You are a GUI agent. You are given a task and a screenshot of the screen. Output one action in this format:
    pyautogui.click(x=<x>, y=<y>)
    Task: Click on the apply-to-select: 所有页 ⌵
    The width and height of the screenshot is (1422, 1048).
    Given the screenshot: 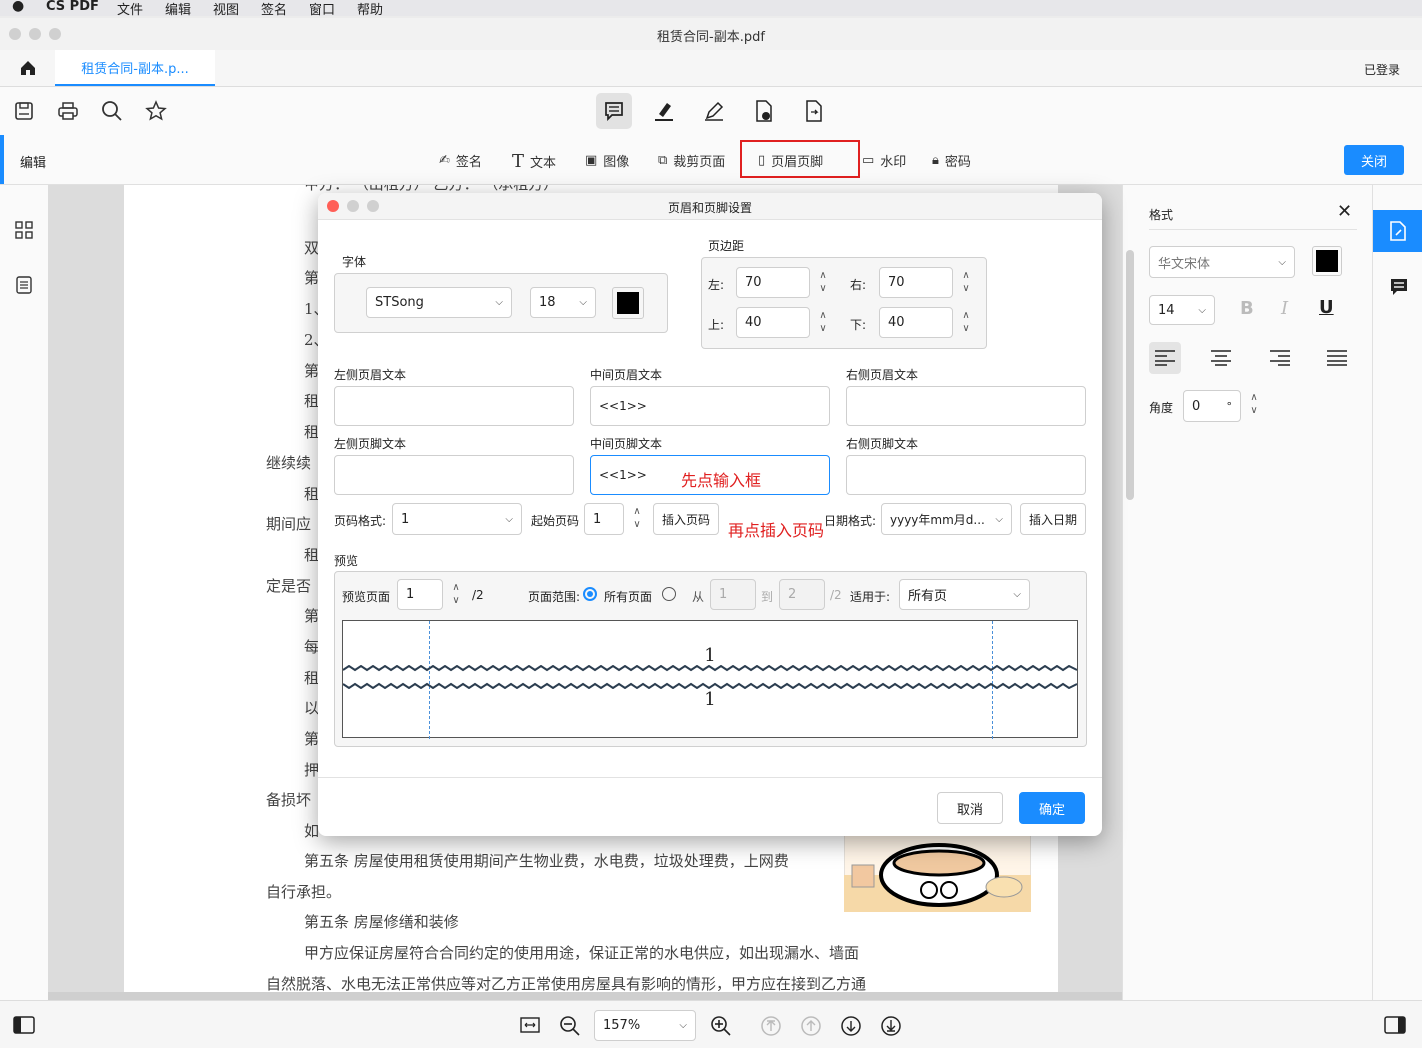 What is the action you would take?
    pyautogui.click(x=964, y=594)
    